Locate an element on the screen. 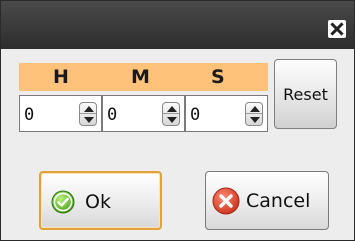  reset-label: Reset is located at coordinates (305, 94).